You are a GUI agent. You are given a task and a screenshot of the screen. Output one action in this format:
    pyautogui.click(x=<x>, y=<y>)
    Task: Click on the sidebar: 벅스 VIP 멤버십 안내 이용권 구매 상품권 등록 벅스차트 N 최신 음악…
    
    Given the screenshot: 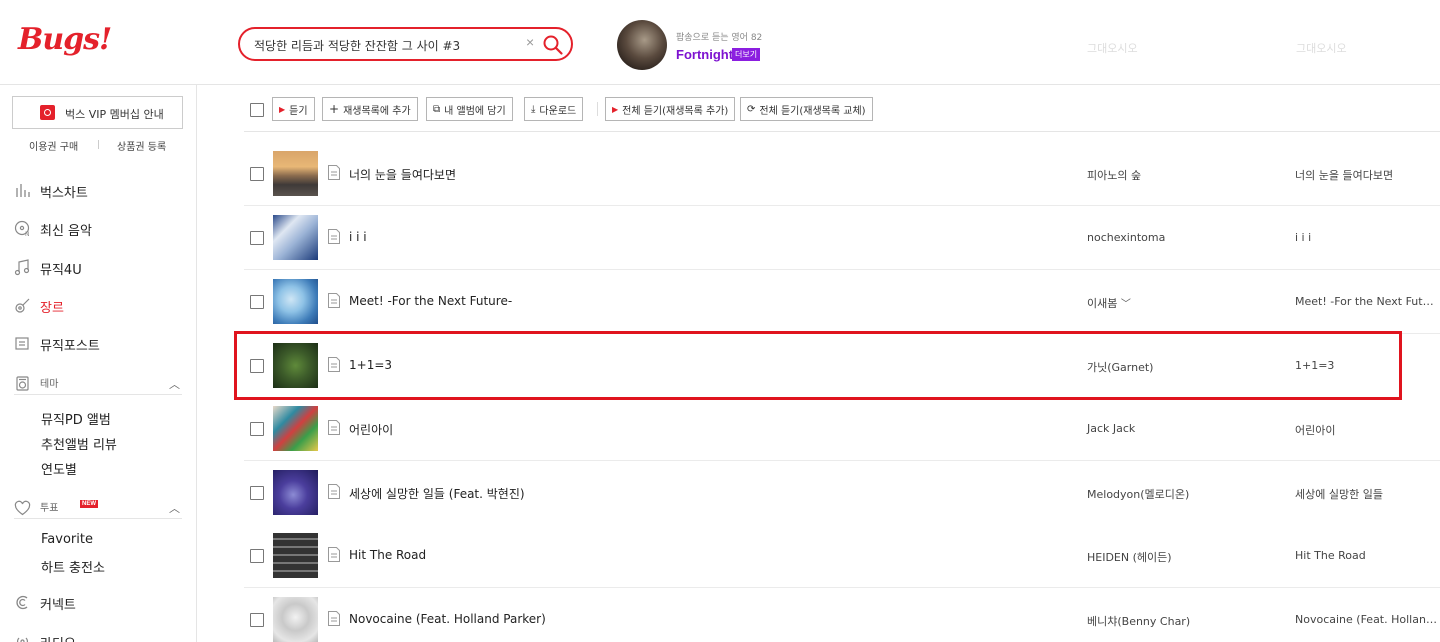 What is the action you would take?
    pyautogui.click(x=98, y=363)
    